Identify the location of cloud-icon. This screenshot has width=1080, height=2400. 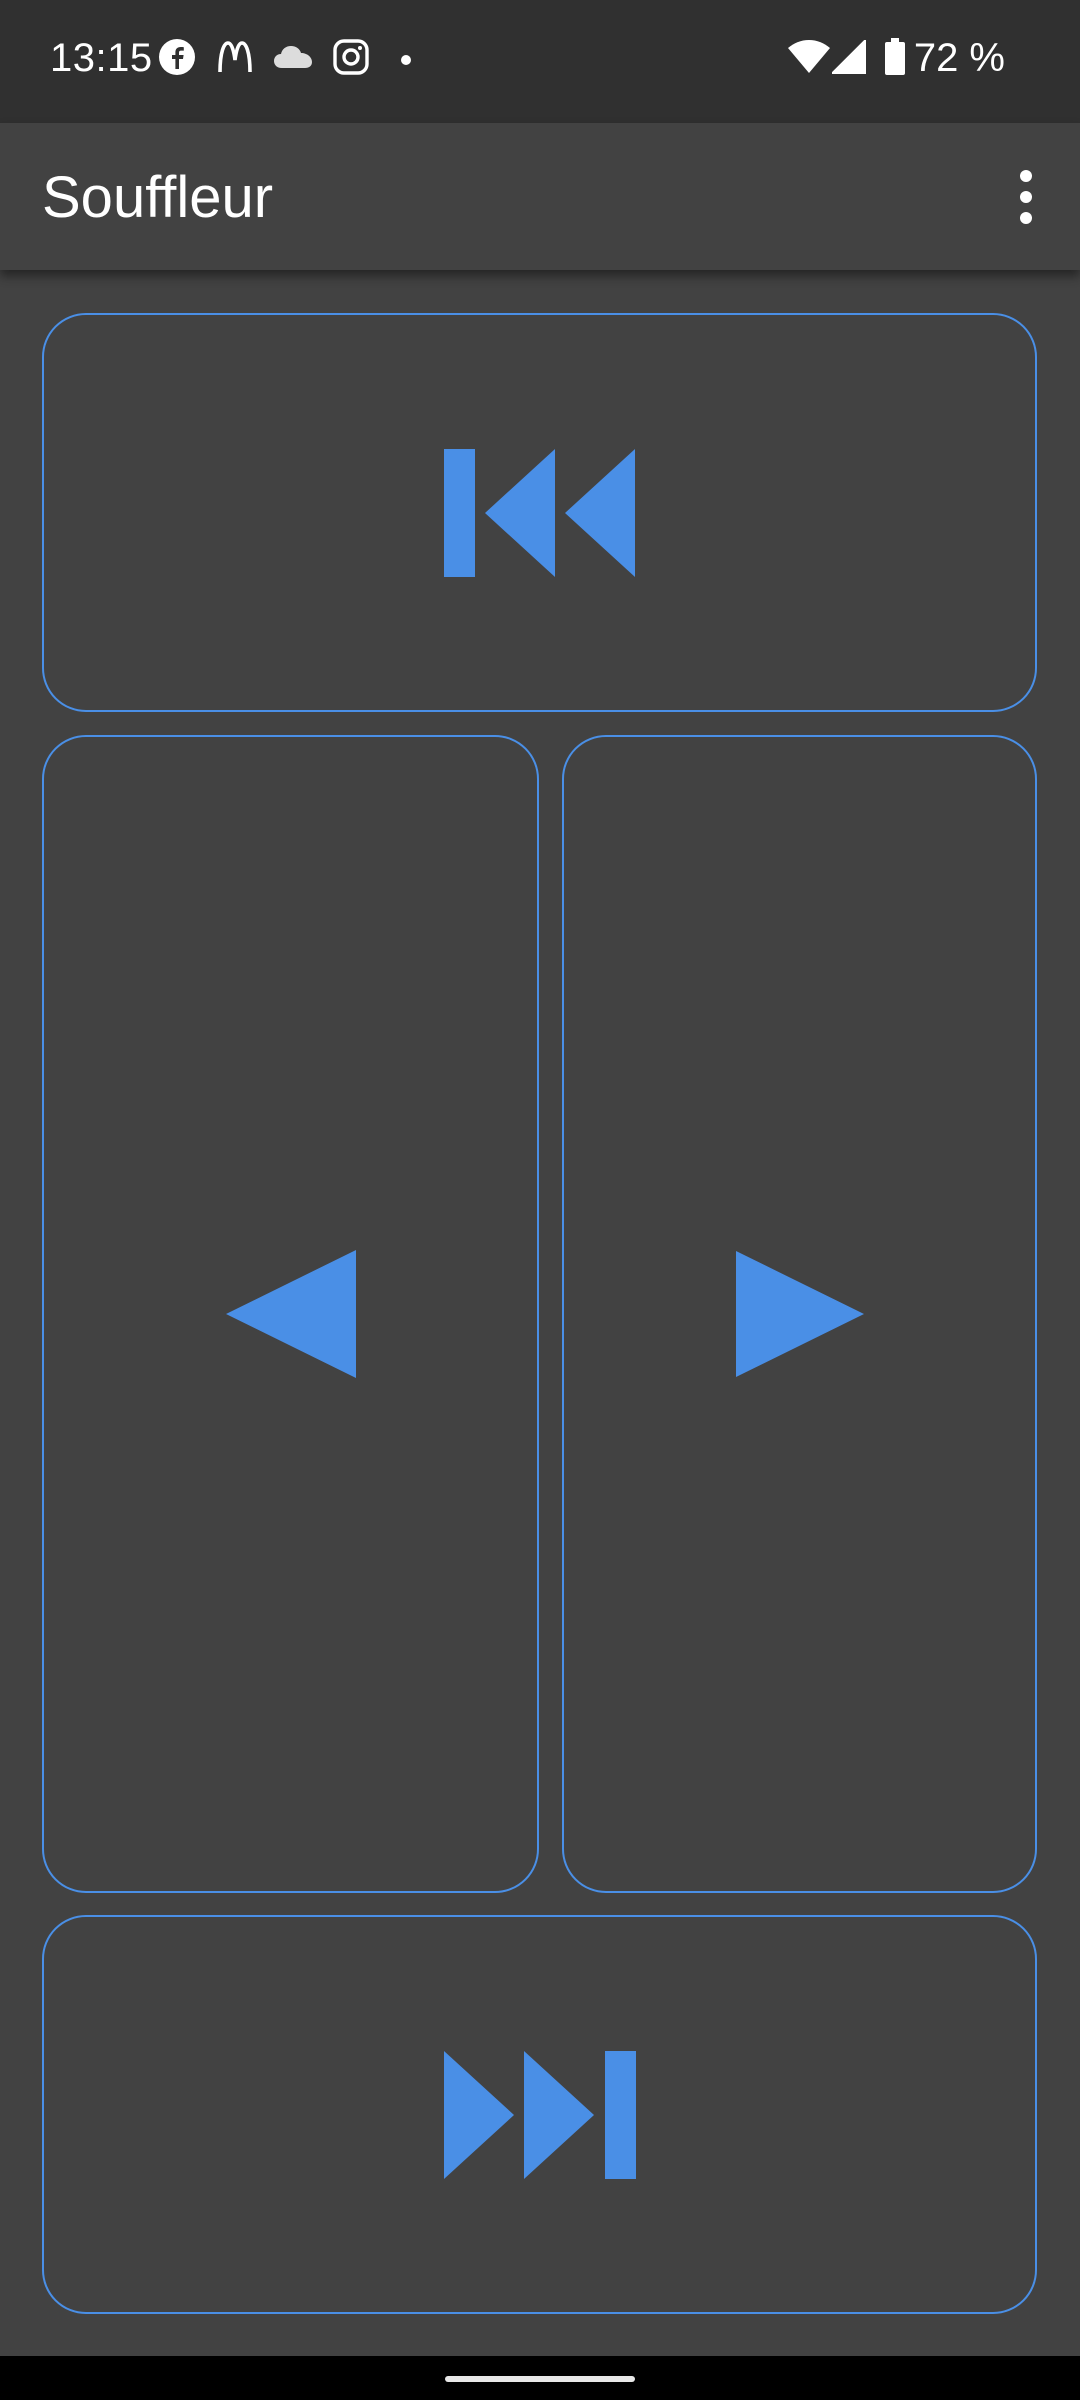
(293, 59).